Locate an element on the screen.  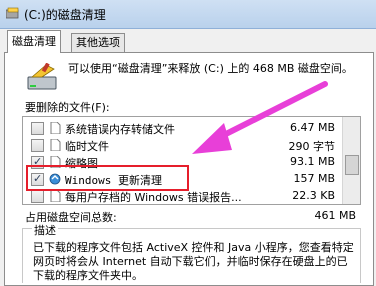
scrollbar-thumb is located at coordinates (352, 165).